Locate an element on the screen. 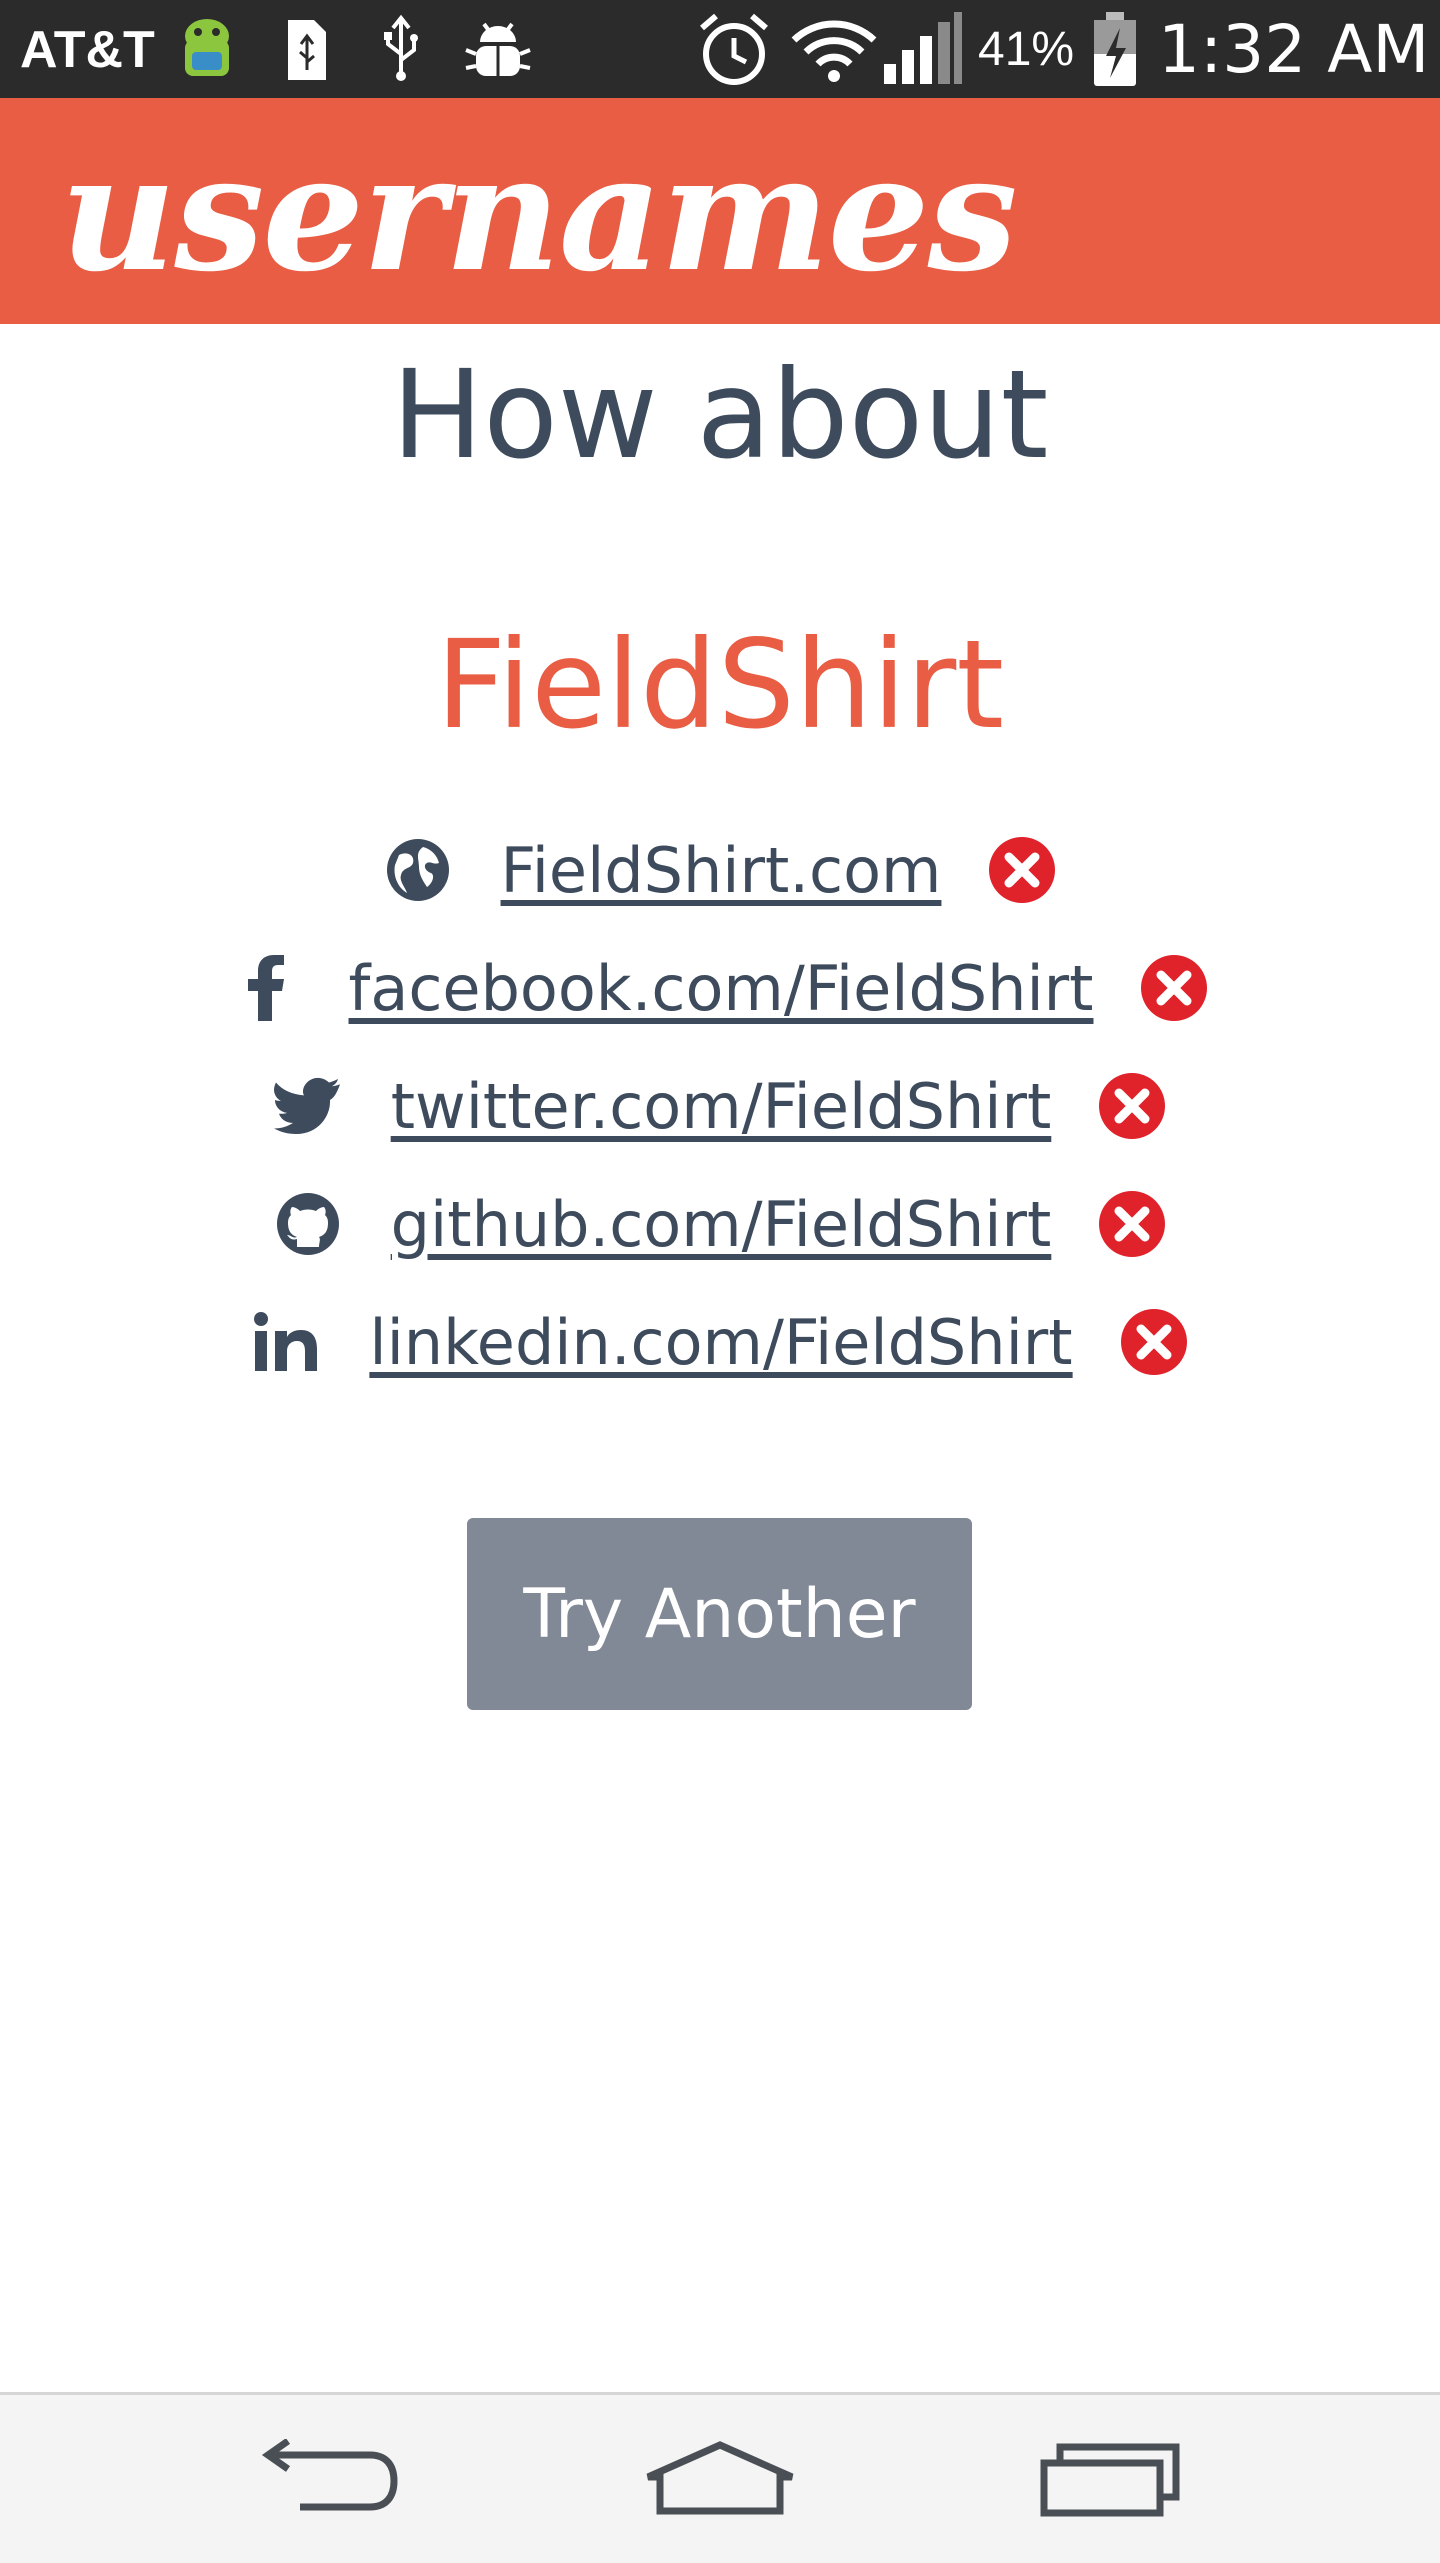 The width and height of the screenshot is (1440, 2563). availability-row-linkedin: linkedin.com/FieldShirt is located at coordinates (720, 1342).